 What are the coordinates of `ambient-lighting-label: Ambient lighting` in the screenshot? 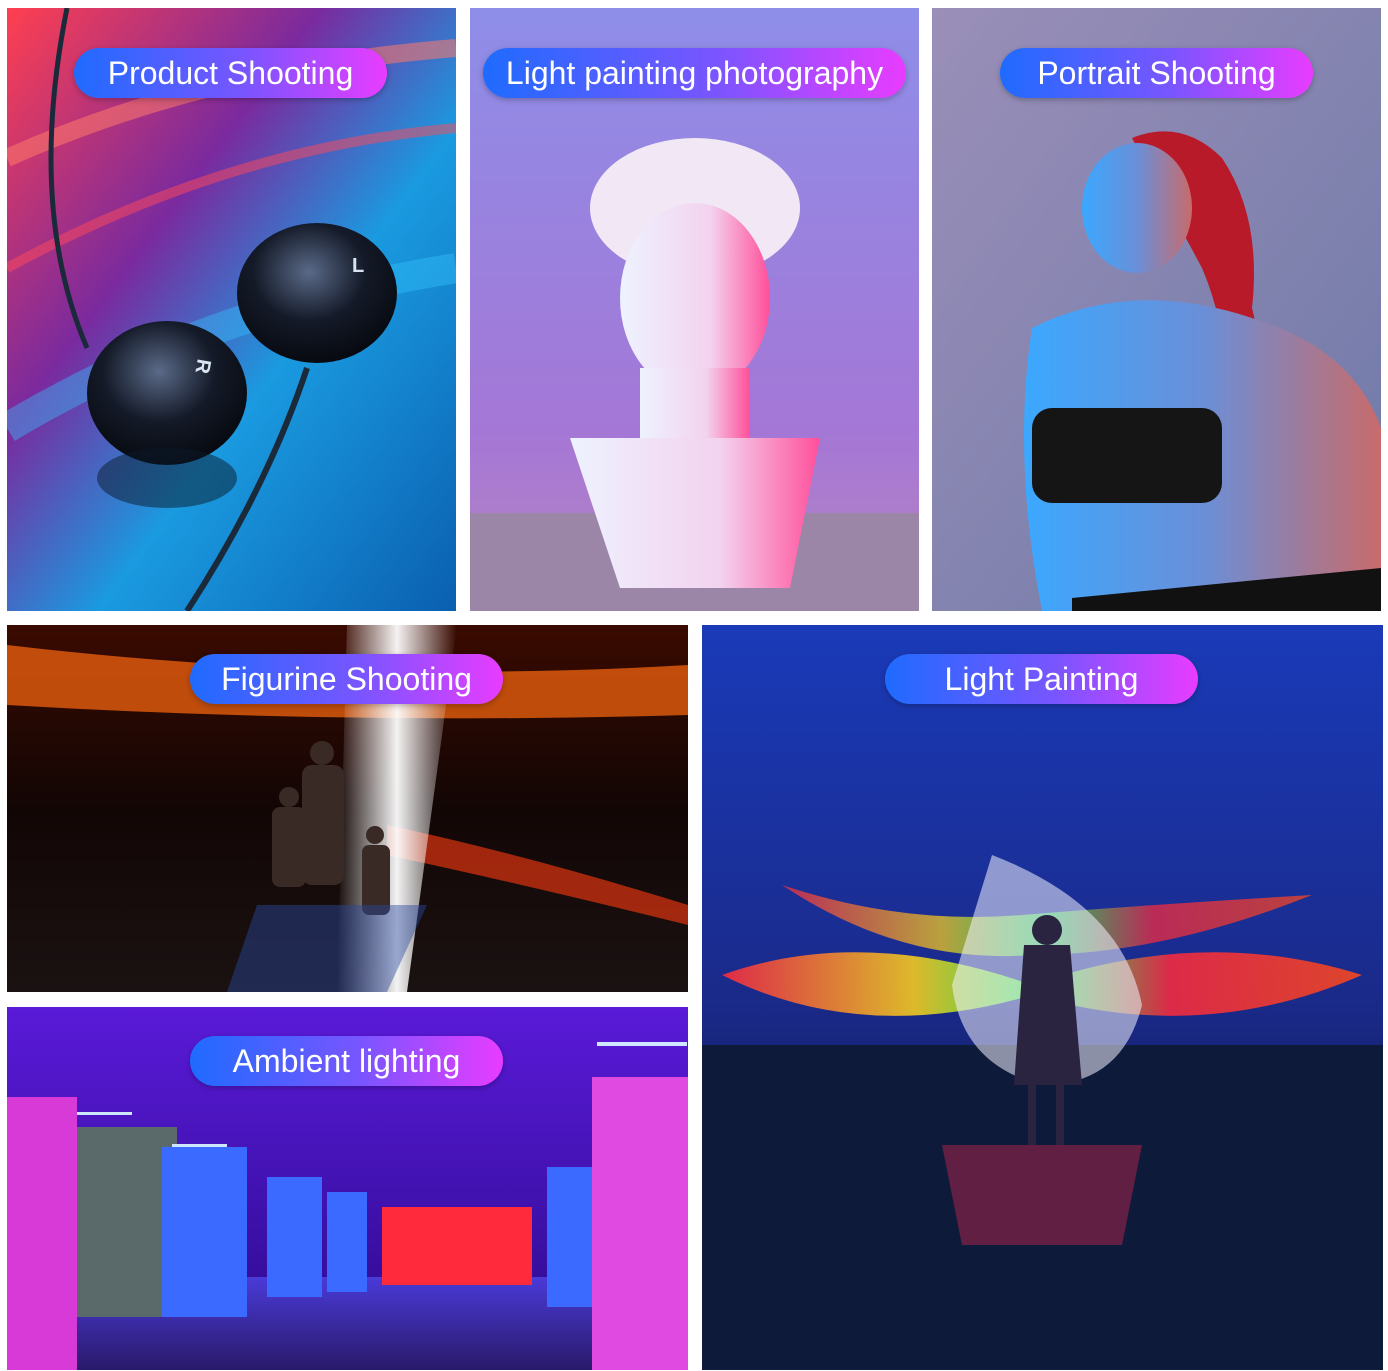 It's located at (346, 1061).